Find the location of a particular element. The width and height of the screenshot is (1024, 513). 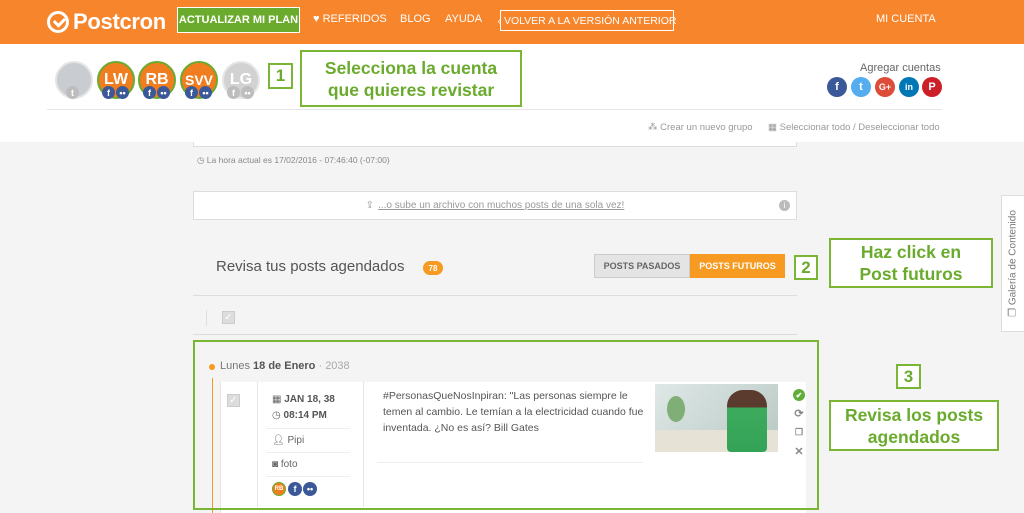

nav-ayuda: AYUDA is located at coordinates (463, 19).